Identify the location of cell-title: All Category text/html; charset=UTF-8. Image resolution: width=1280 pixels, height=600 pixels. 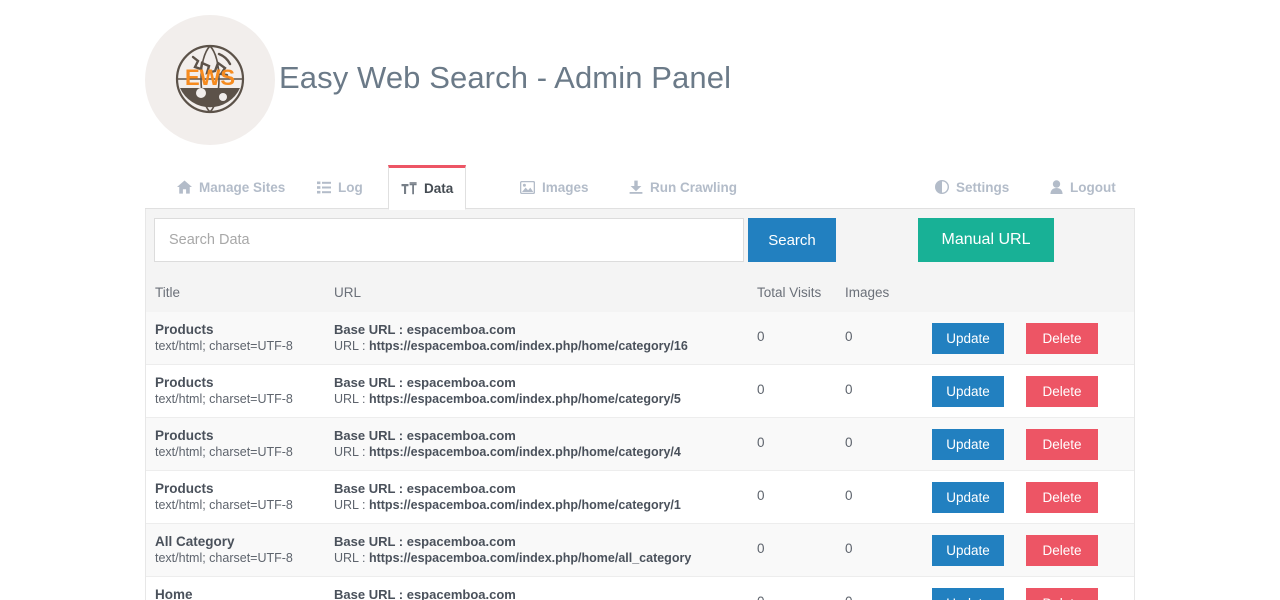
(242, 550).